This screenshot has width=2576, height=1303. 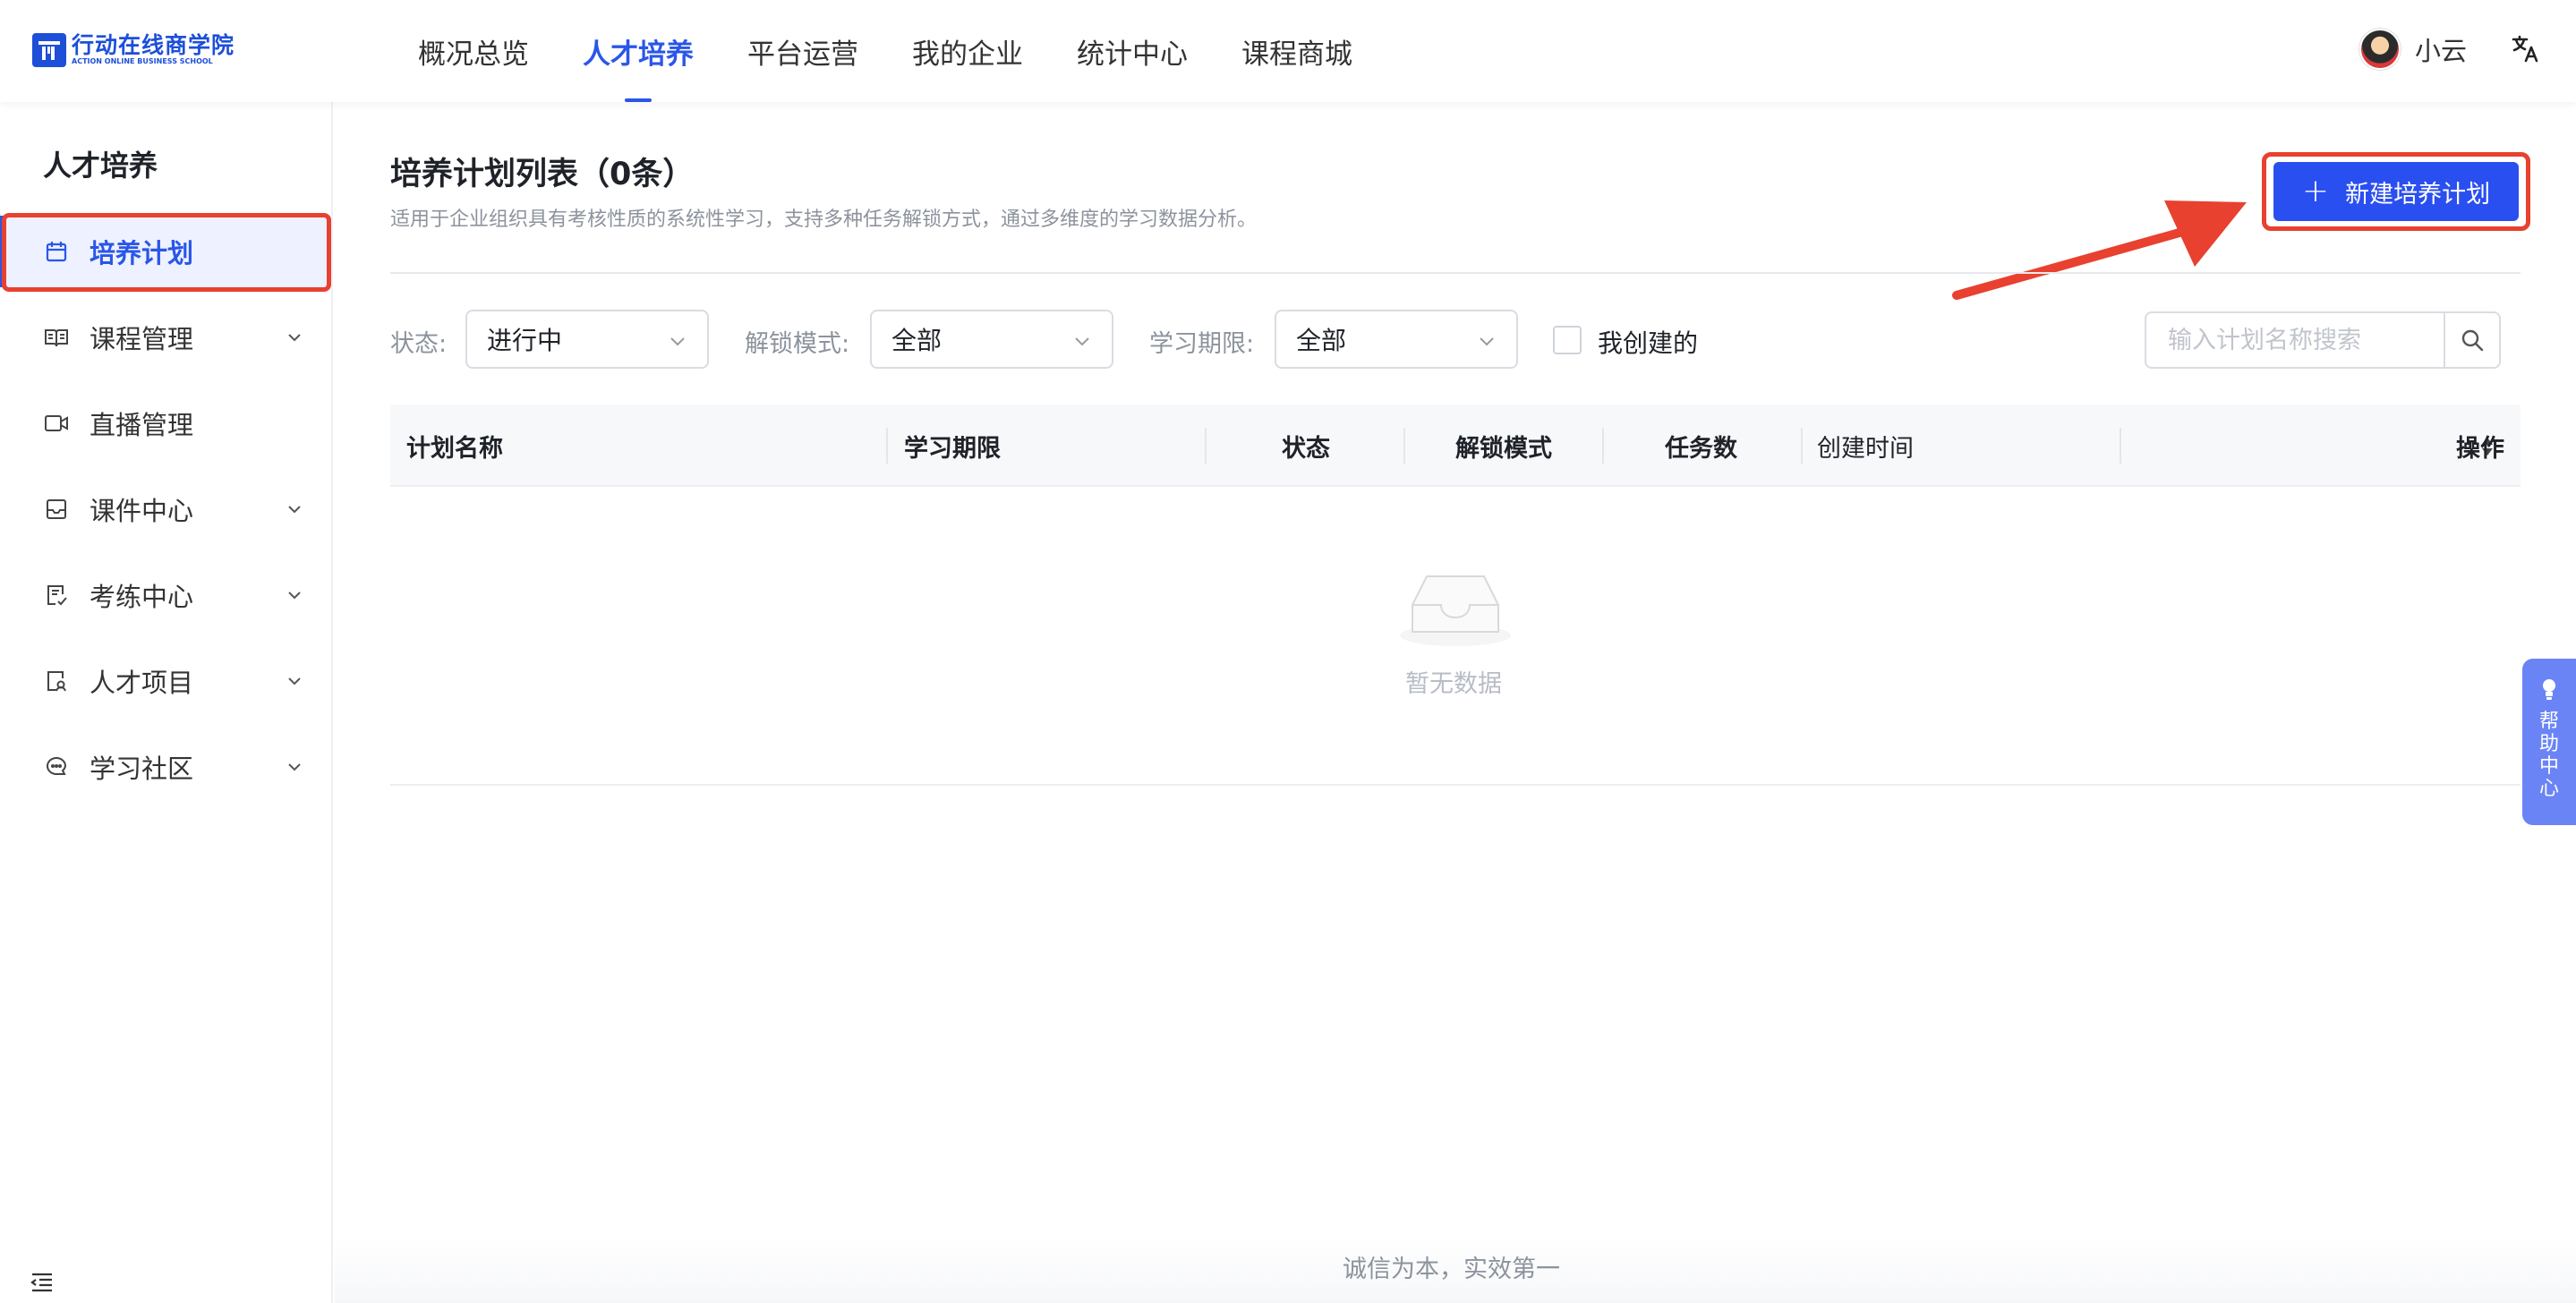 What do you see at coordinates (1132, 51) in the screenshot?
I see `nav-statistics-center: 统计中心` at bounding box center [1132, 51].